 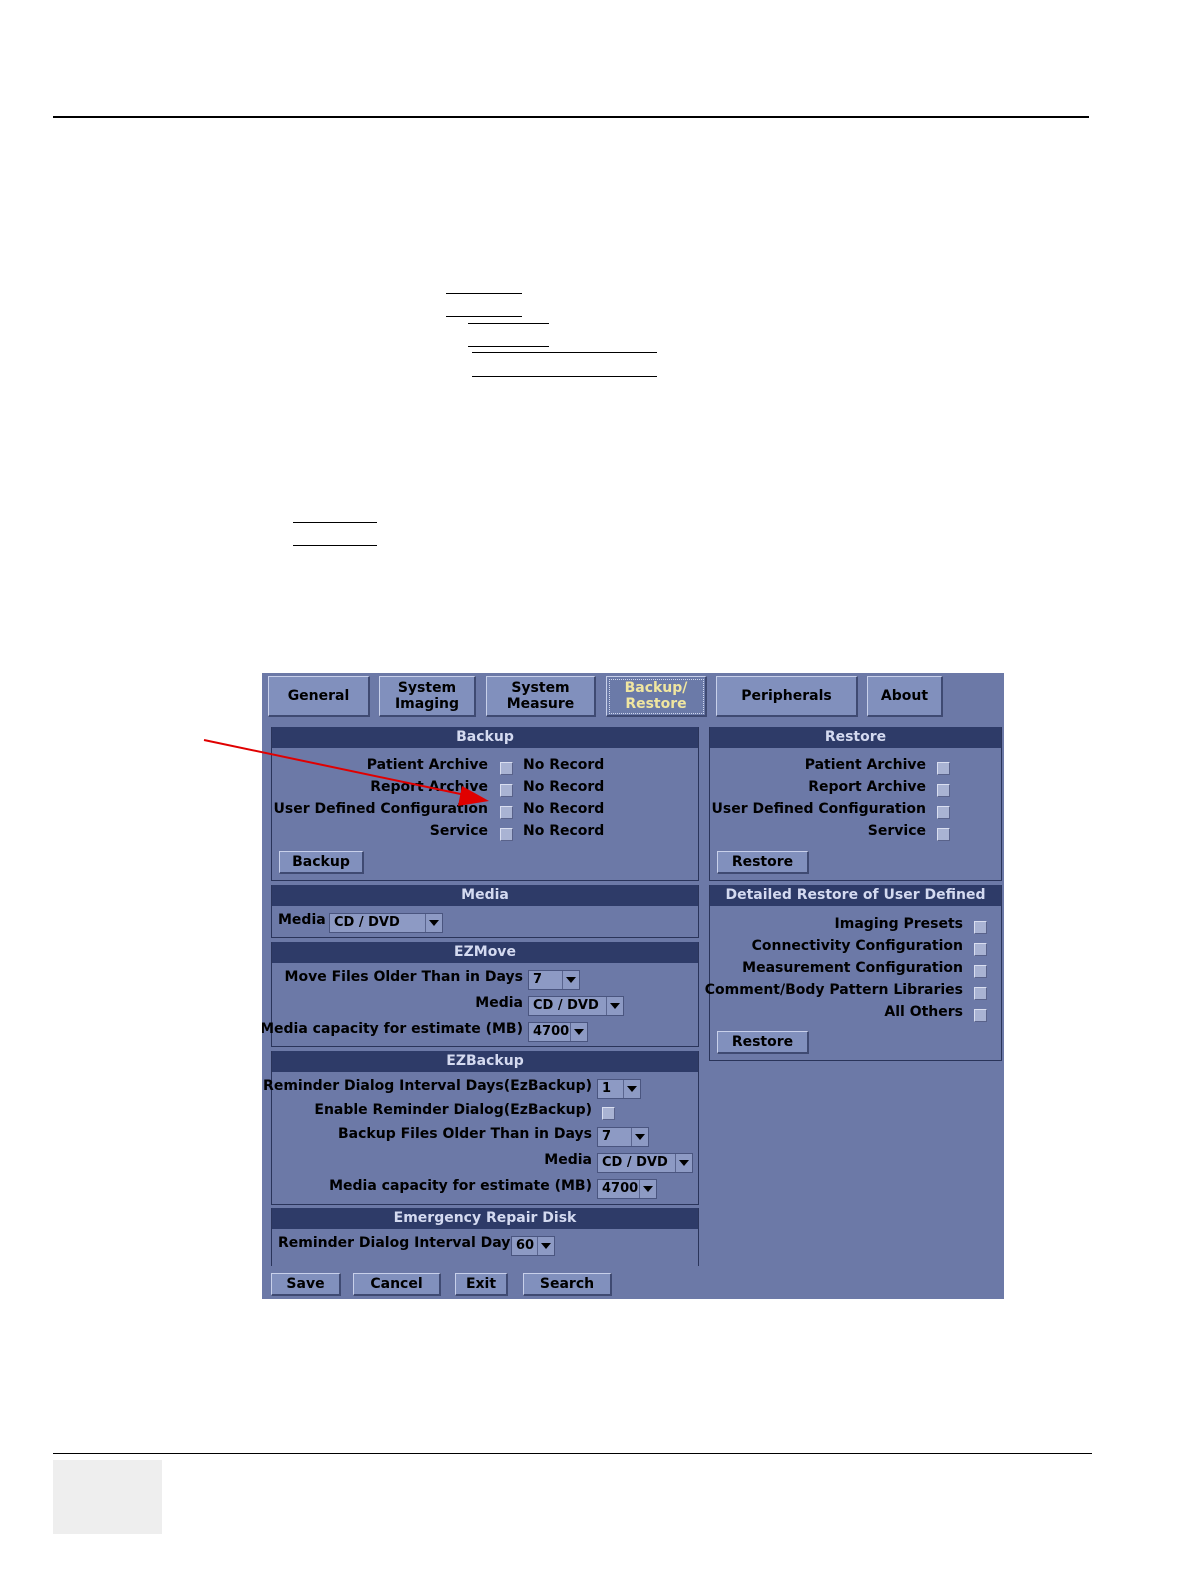 What do you see at coordinates (429, 787) in the screenshot?
I see `backup-item-label: Report Archive` at bounding box center [429, 787].